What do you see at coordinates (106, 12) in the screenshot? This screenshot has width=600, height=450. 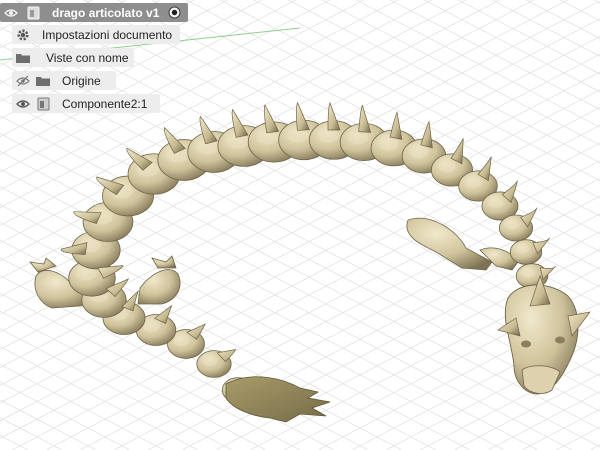 I see `document-title: drago articolato v1` at bounding box center [106, 12].